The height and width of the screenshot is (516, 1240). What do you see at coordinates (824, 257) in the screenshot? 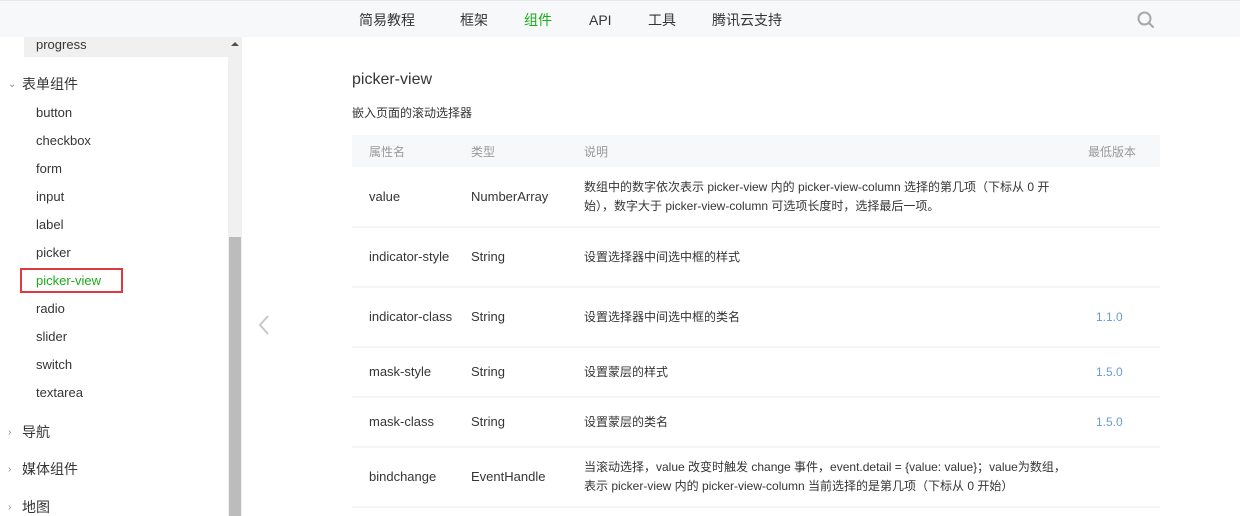
I see `attr-desc: 设置选择器中间选中框的样式` at bounding box center [824, 257].